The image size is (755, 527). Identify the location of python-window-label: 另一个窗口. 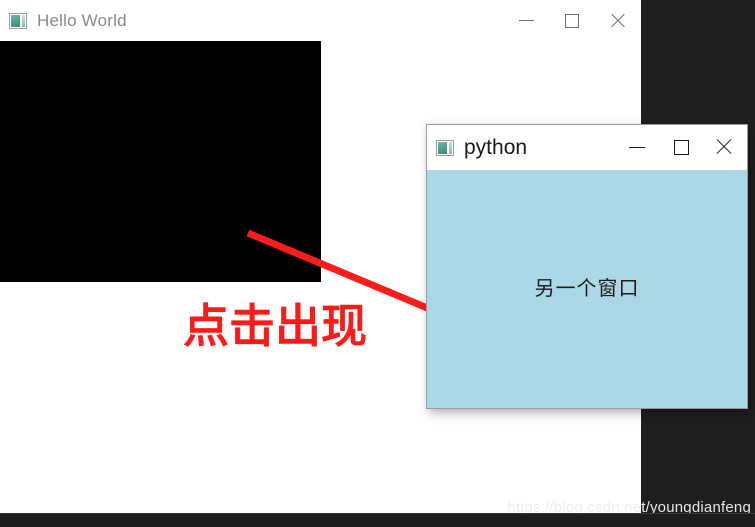
(587, 287).